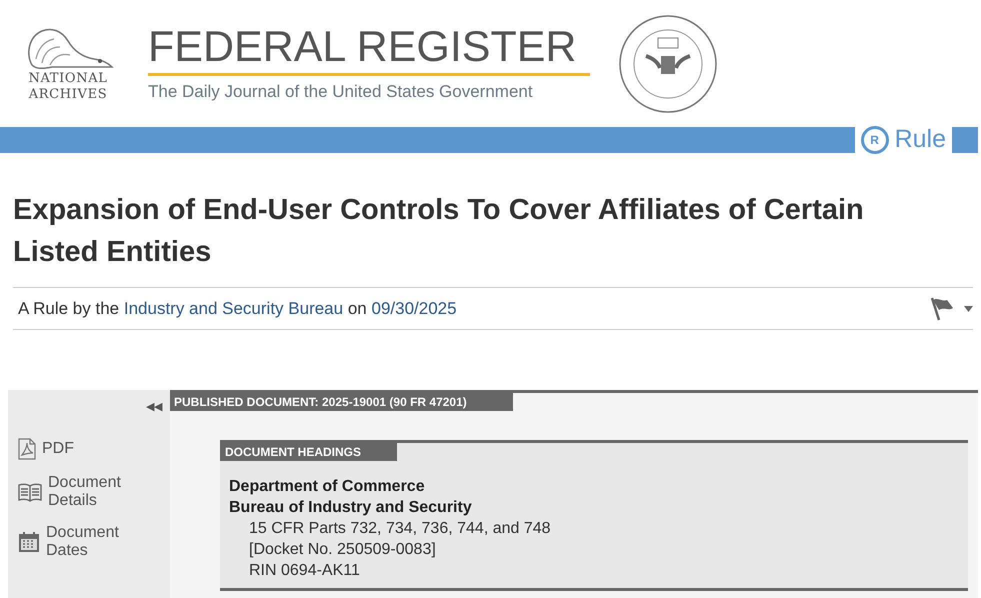 The height and width of the screenshot is (598, 981). What do you see at coordinates (414, 308) in the screenshot?
I see `date-link: 09/30/2025` at bounding box center [414, 308].